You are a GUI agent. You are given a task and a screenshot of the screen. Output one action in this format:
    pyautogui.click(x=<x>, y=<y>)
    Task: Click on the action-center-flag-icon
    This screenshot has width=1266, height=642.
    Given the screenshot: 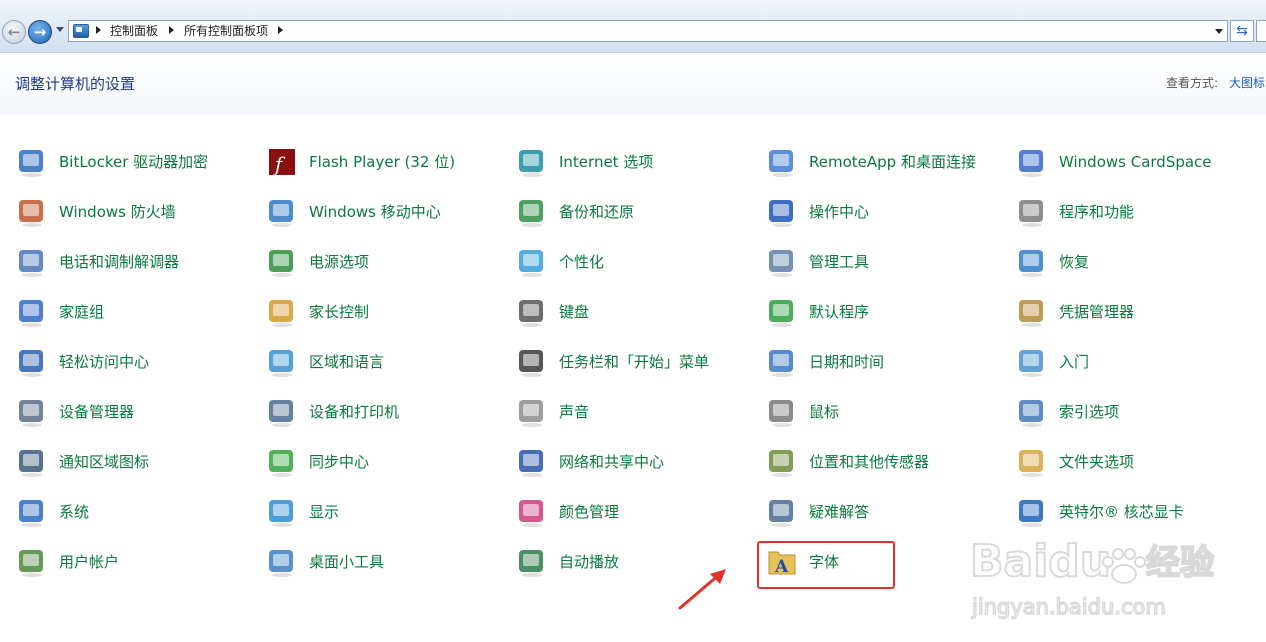 What is the action you would take?
    pyautogui.click(x=782, y=212)
    